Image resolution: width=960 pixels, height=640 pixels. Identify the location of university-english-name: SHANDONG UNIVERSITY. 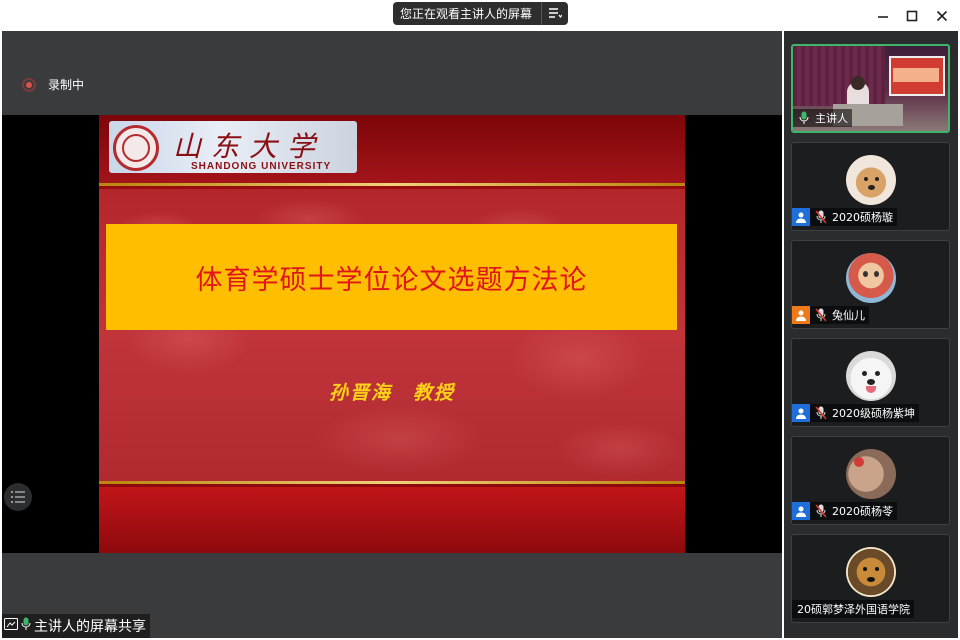
(261, 166).